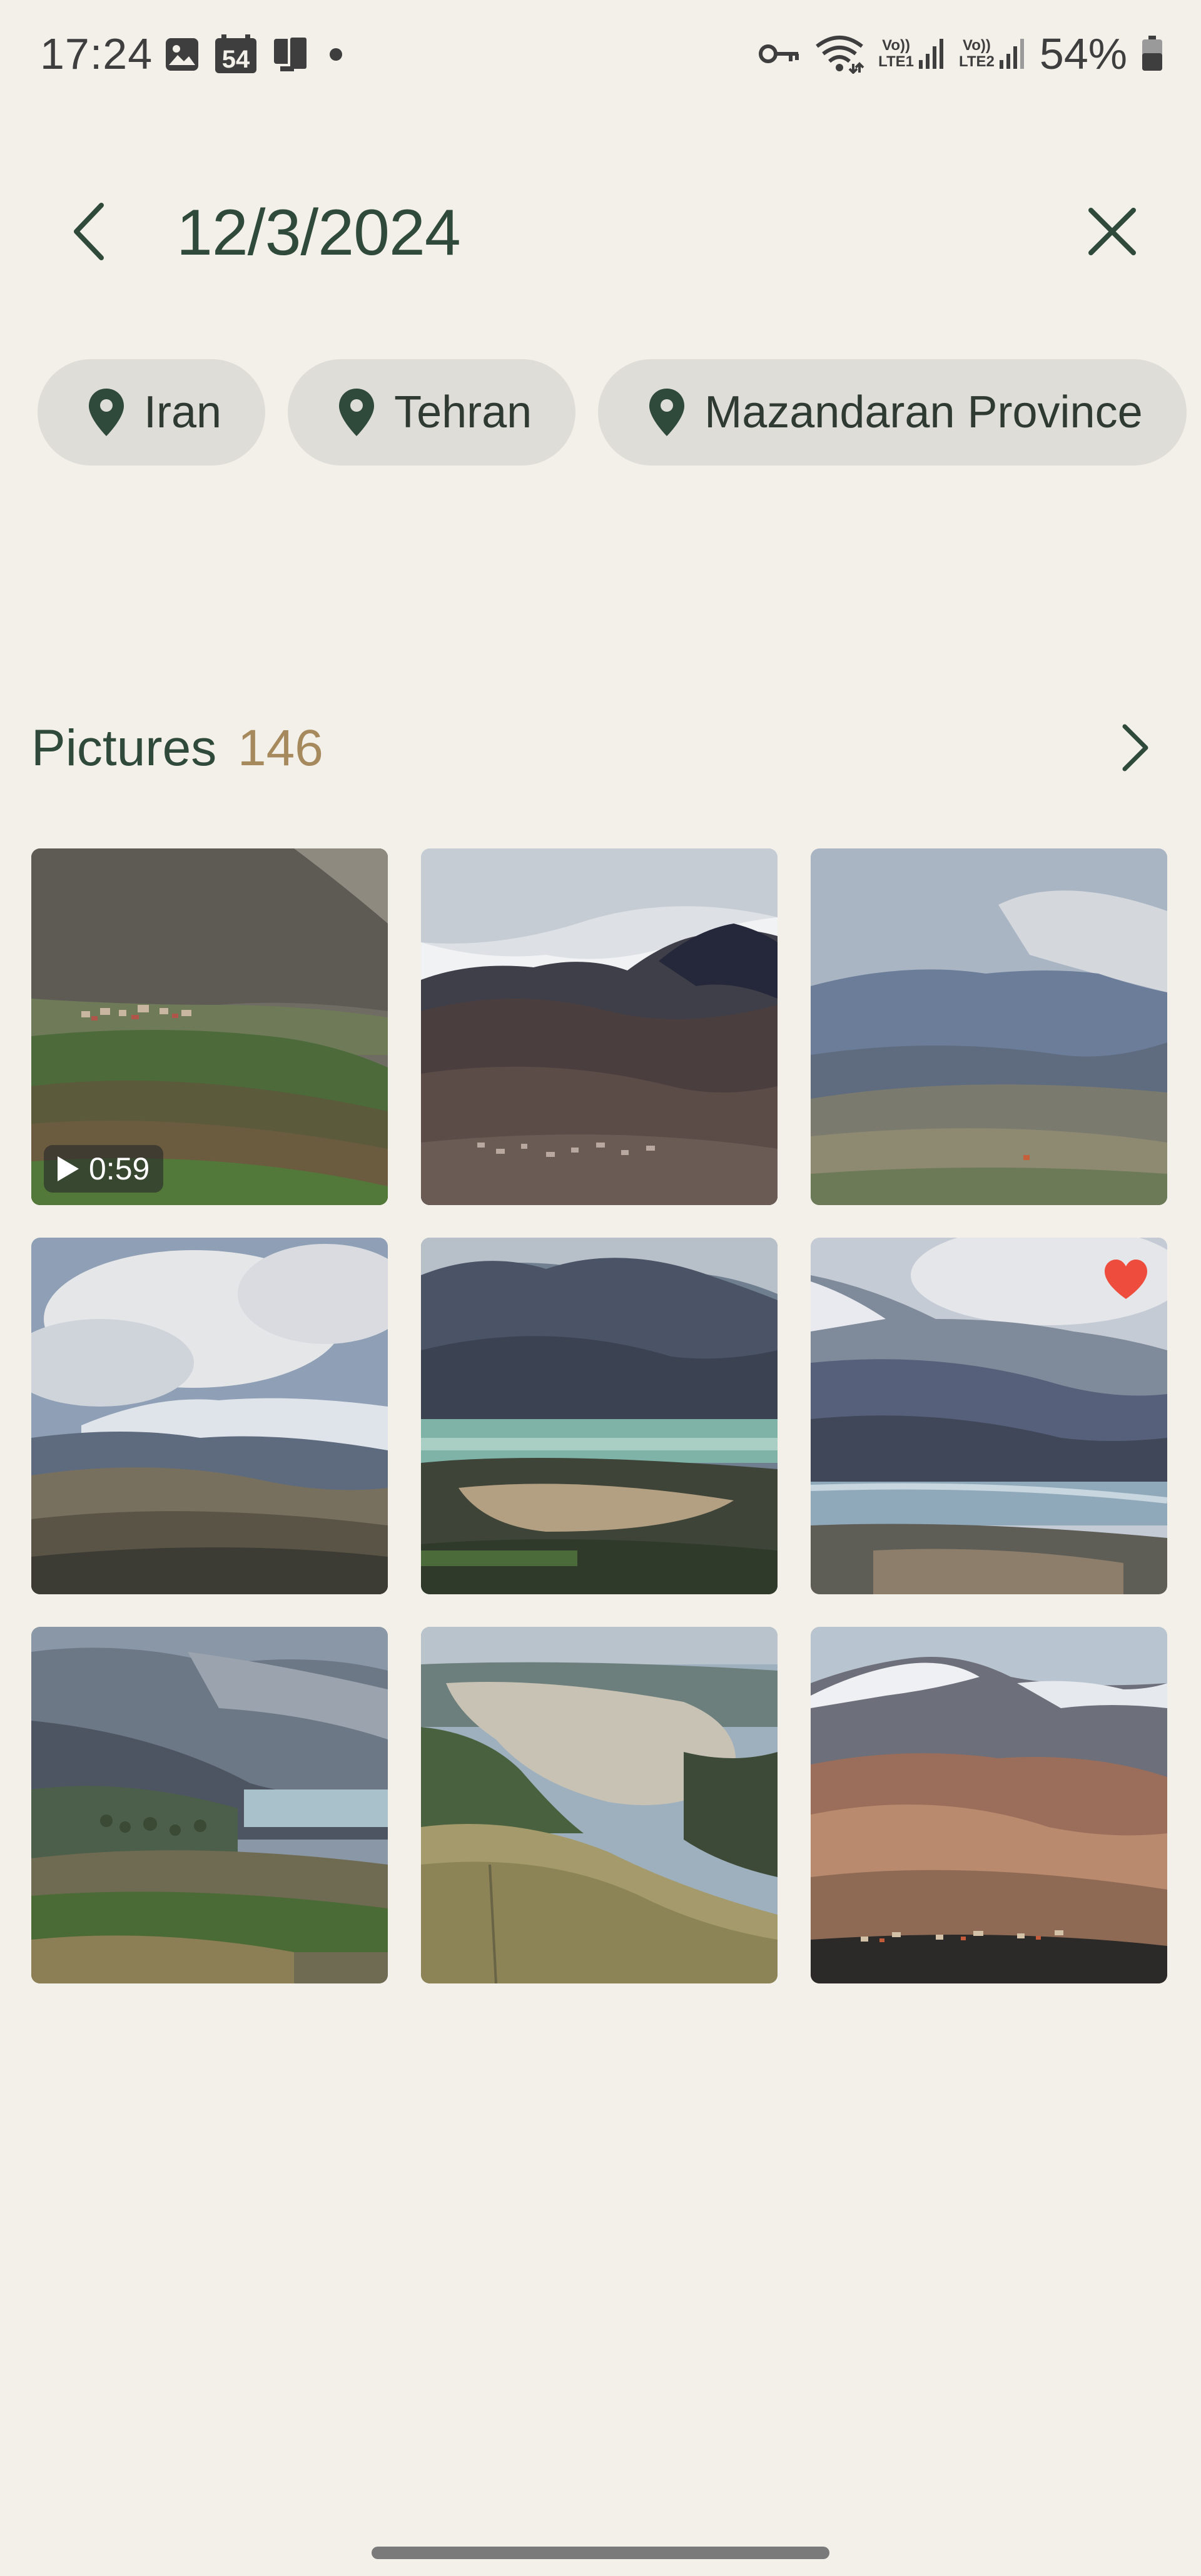 The height and width of the screenshot is (2576, 1201). I want to click on photo-thumbnail-video: 0:59, so click(209, 1026).